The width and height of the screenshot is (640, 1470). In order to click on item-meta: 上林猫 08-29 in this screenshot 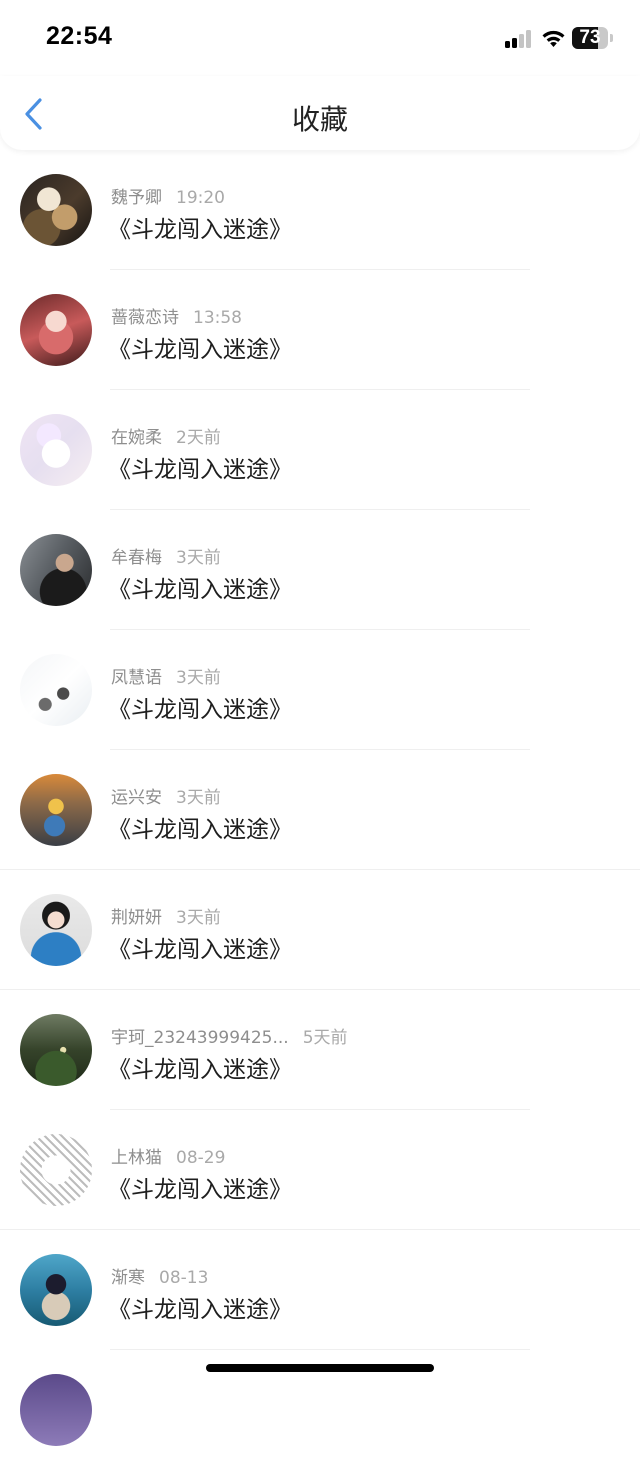, I will do `click(168, 1155)`.